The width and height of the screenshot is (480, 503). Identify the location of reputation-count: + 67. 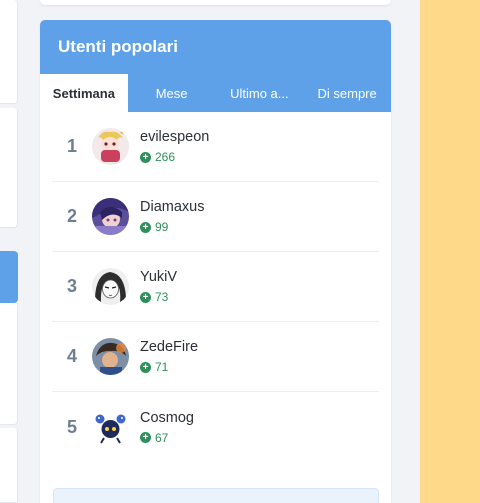
(167, 438).